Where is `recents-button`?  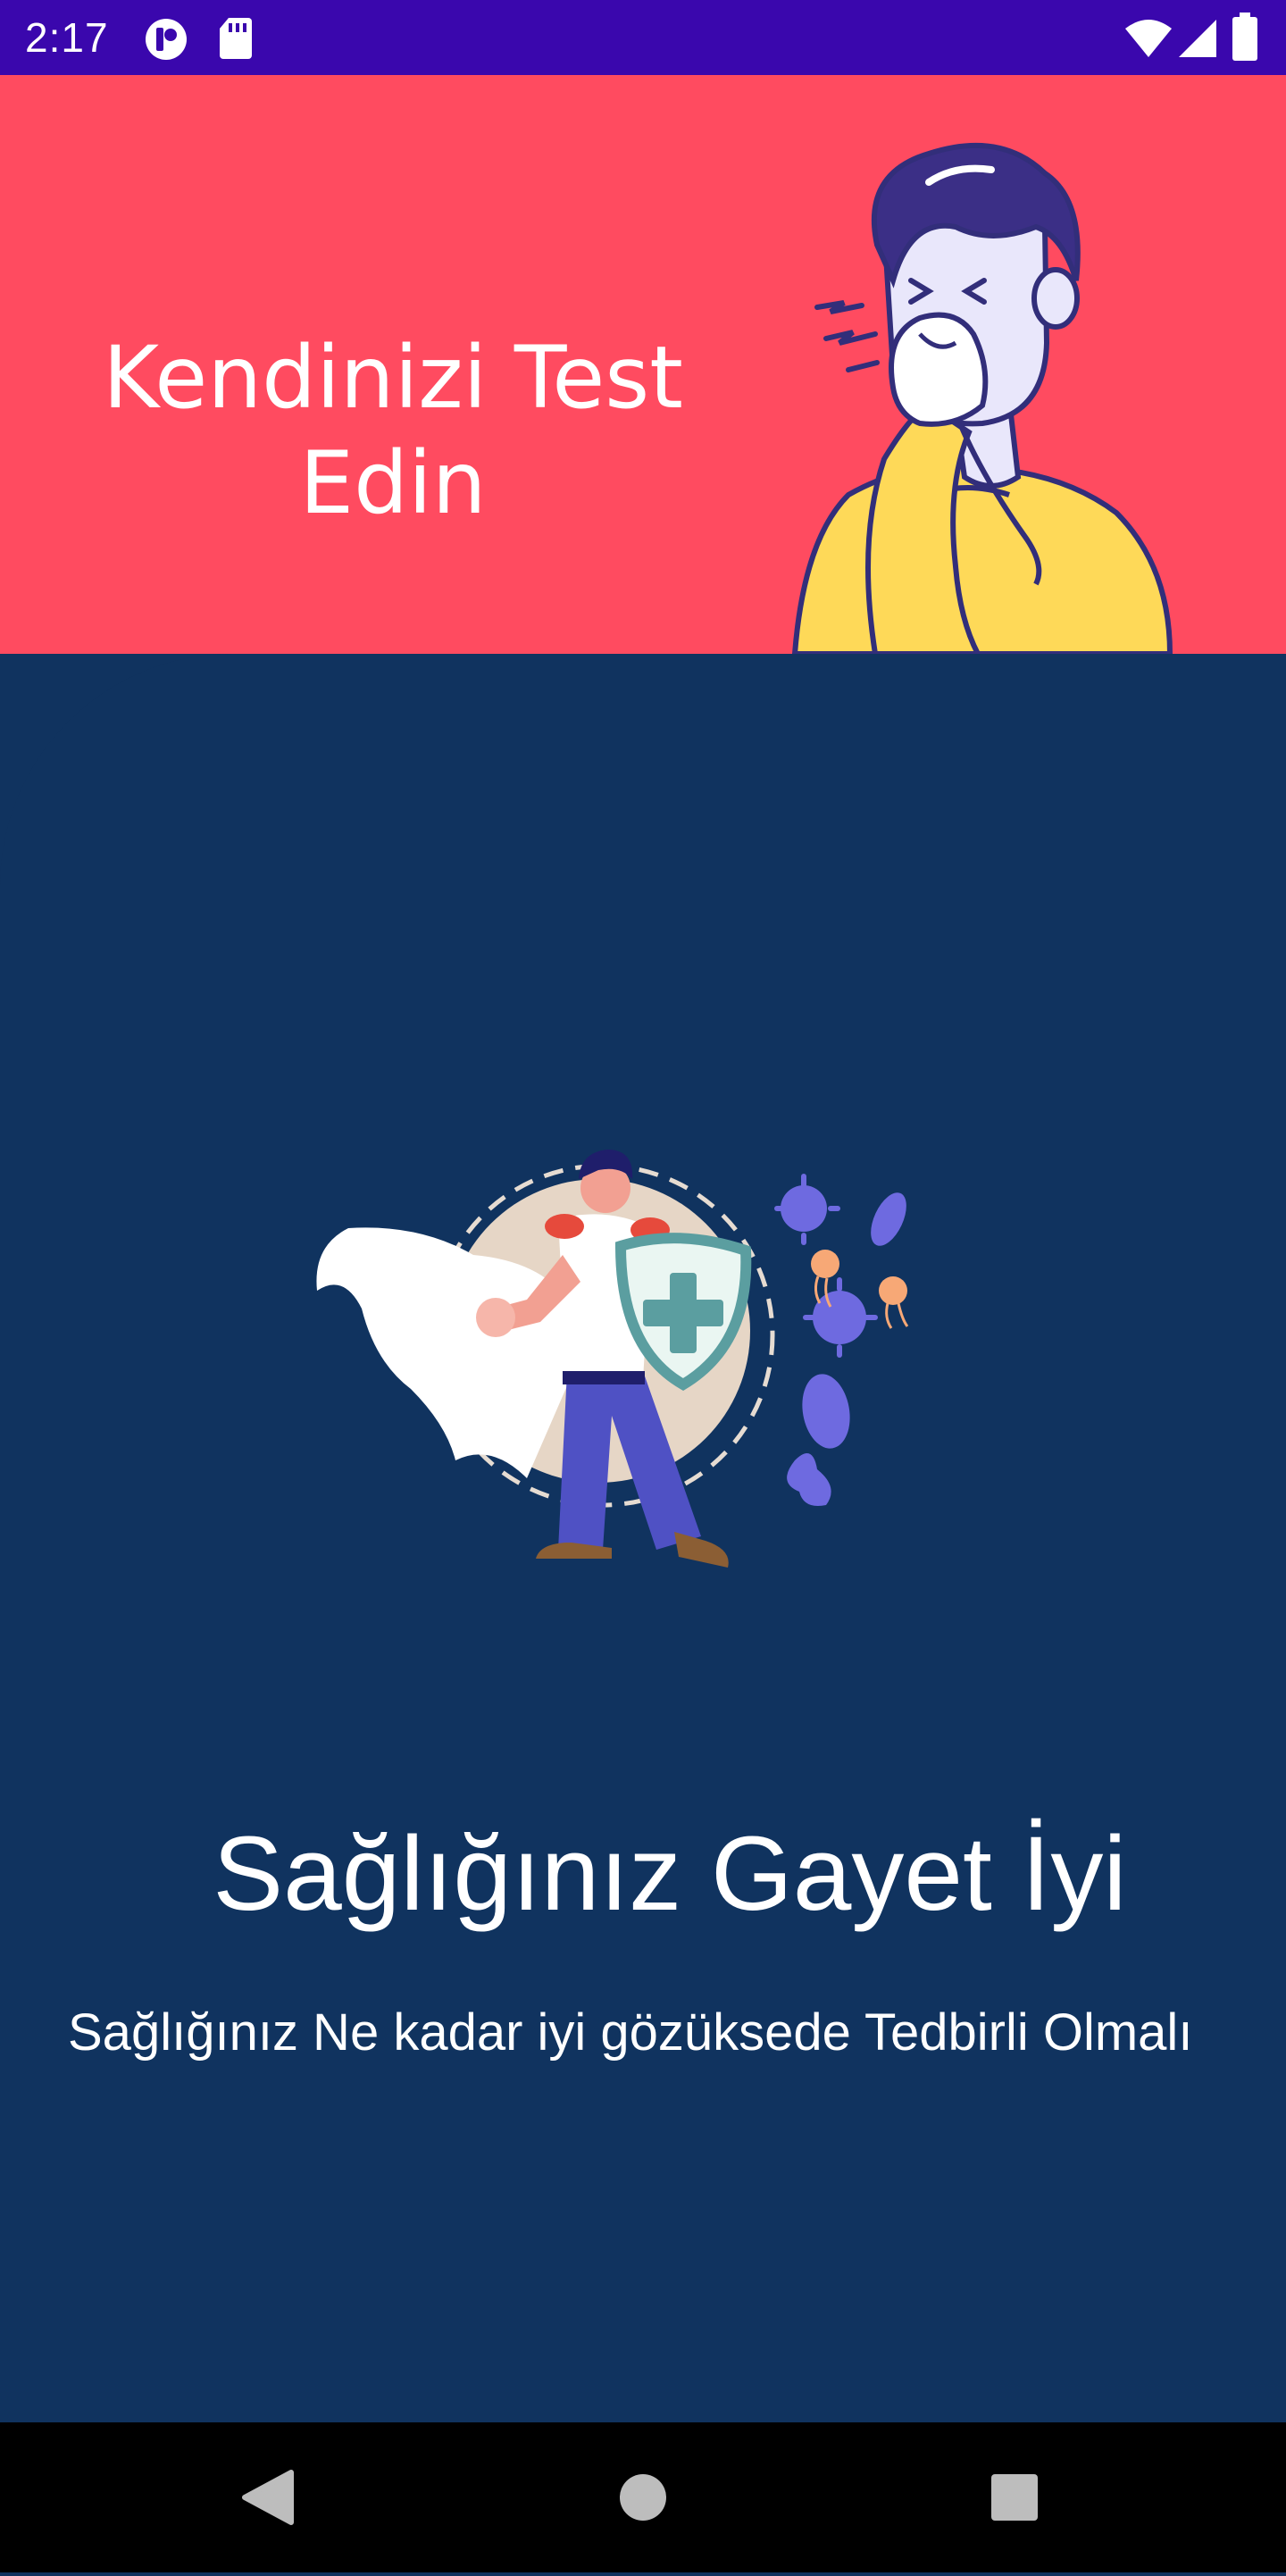 recents-button is located at coordinates (1015, 2497).